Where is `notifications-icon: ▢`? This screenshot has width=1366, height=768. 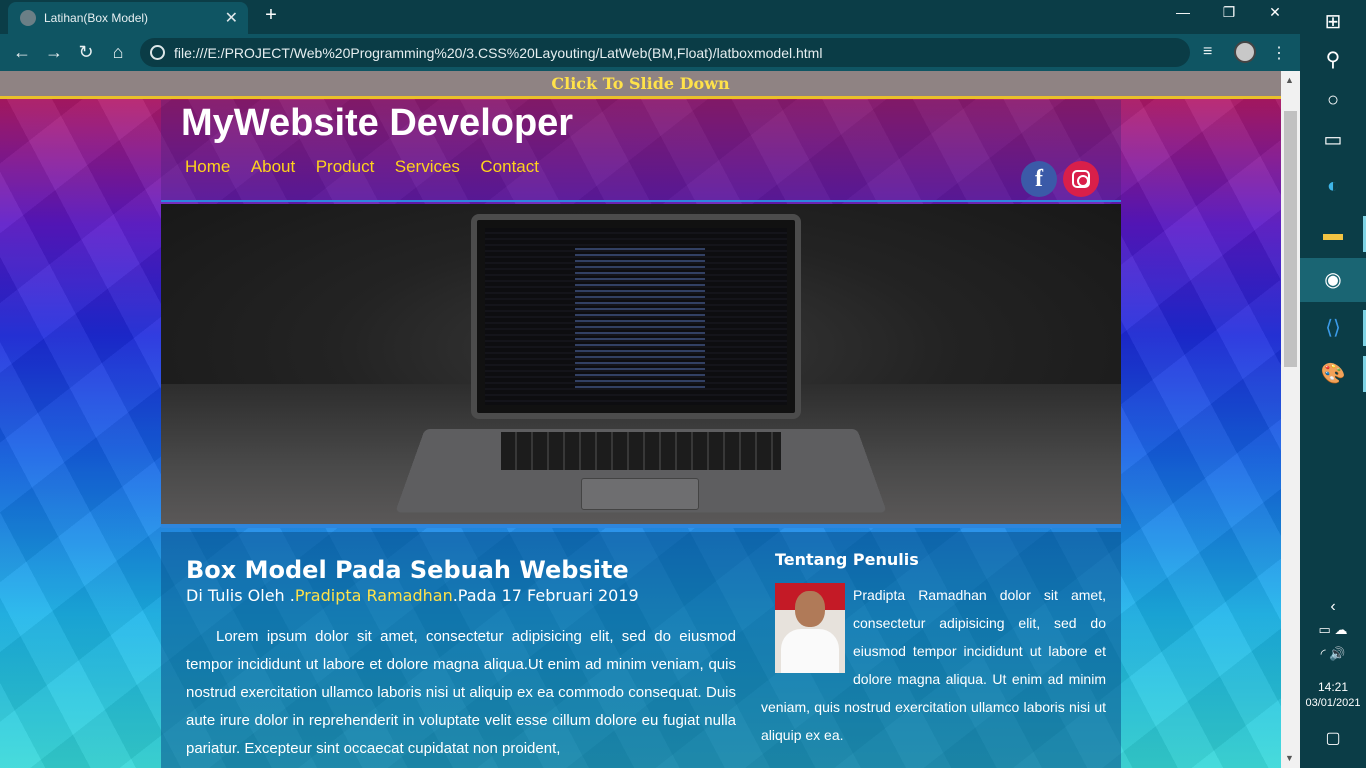
notifications-icon: ▢ is located at coordinates (1333, 738).